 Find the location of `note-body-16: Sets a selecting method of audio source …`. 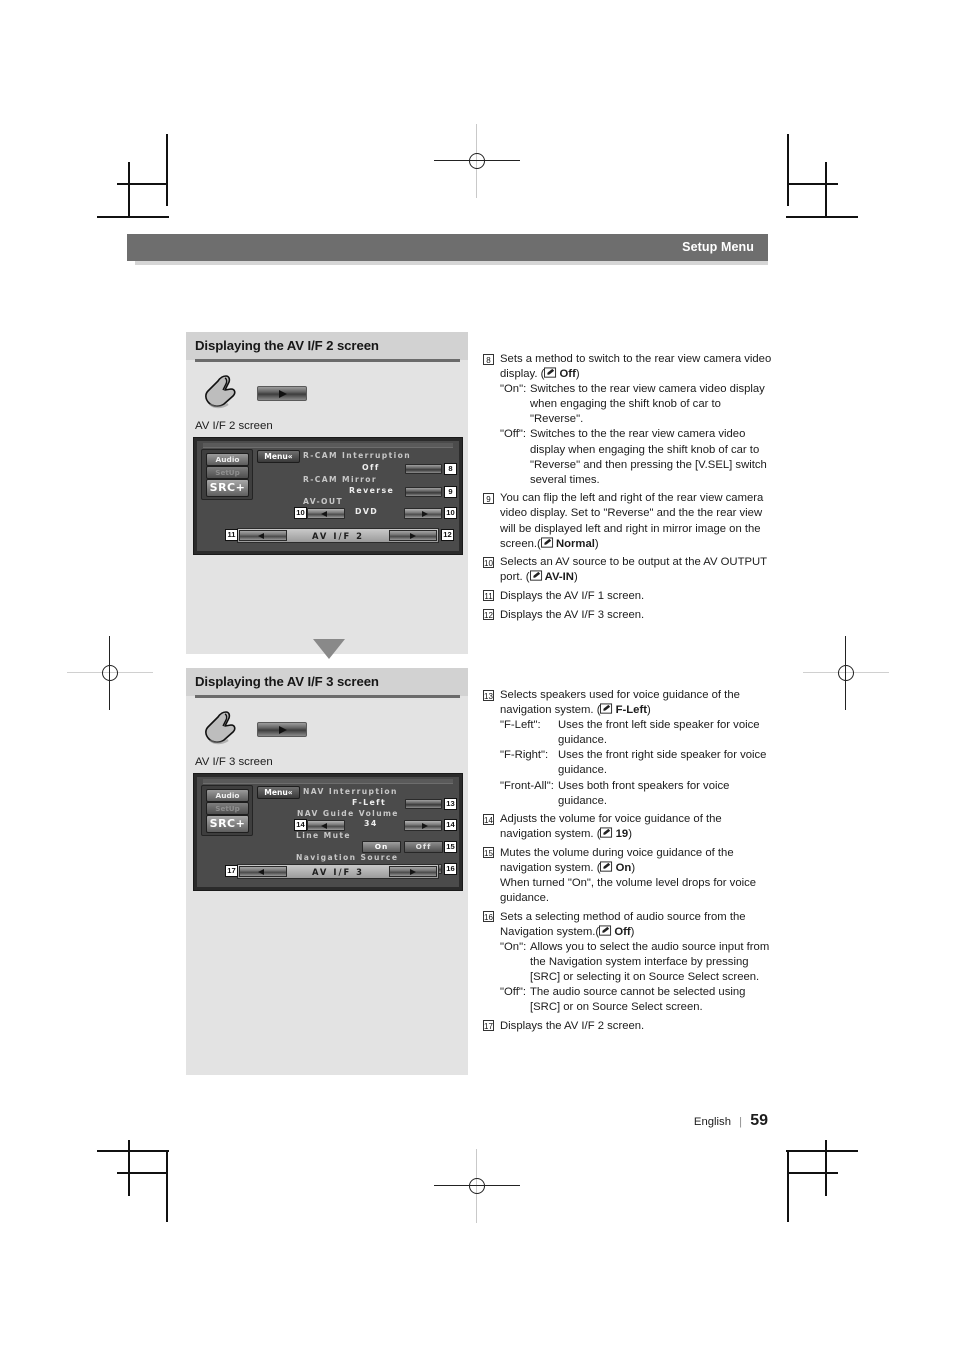

note-body-16: Sets a selecting method of audio source … is located at coordinates (636, 925).